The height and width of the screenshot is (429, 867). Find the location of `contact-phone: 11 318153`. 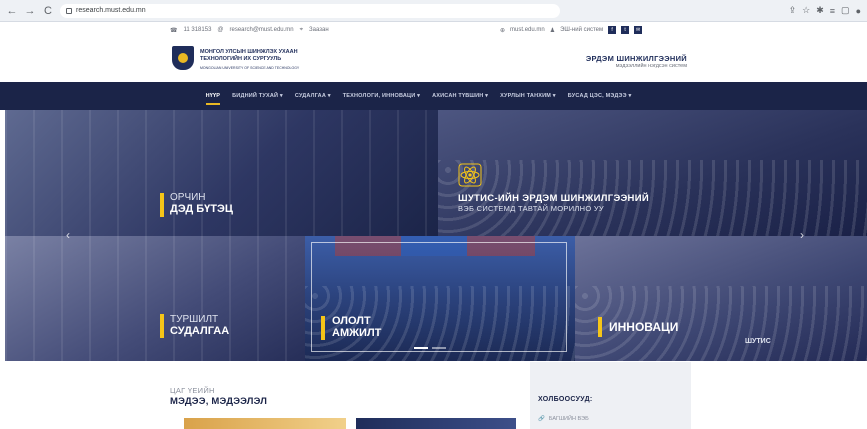

contact-phone: 11 318153 is located at coordinates (197, 30).